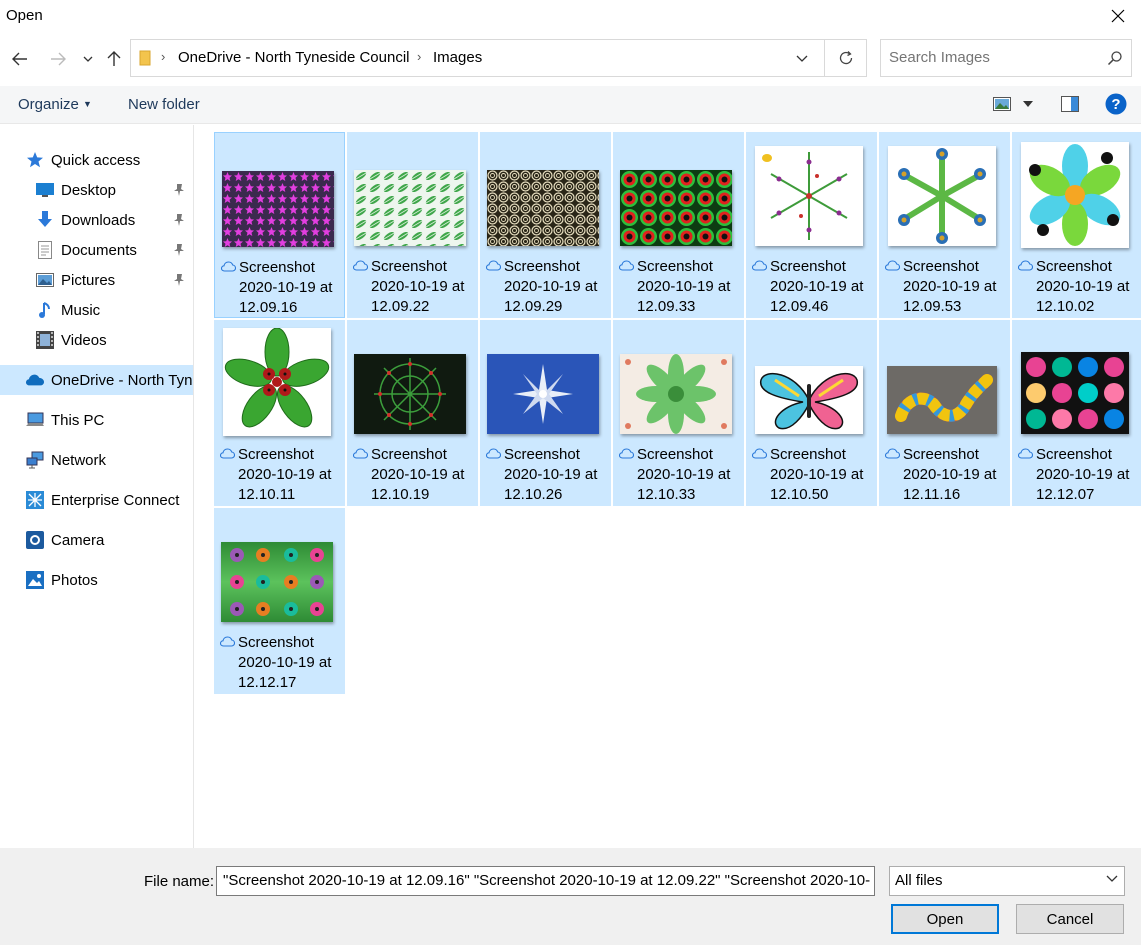 The image size is (1141, 945). What do you see at coordinates (96, 580) in the screenshot?
I see `sidebar-item-photos: Photos` at bounding box center [96, 580].